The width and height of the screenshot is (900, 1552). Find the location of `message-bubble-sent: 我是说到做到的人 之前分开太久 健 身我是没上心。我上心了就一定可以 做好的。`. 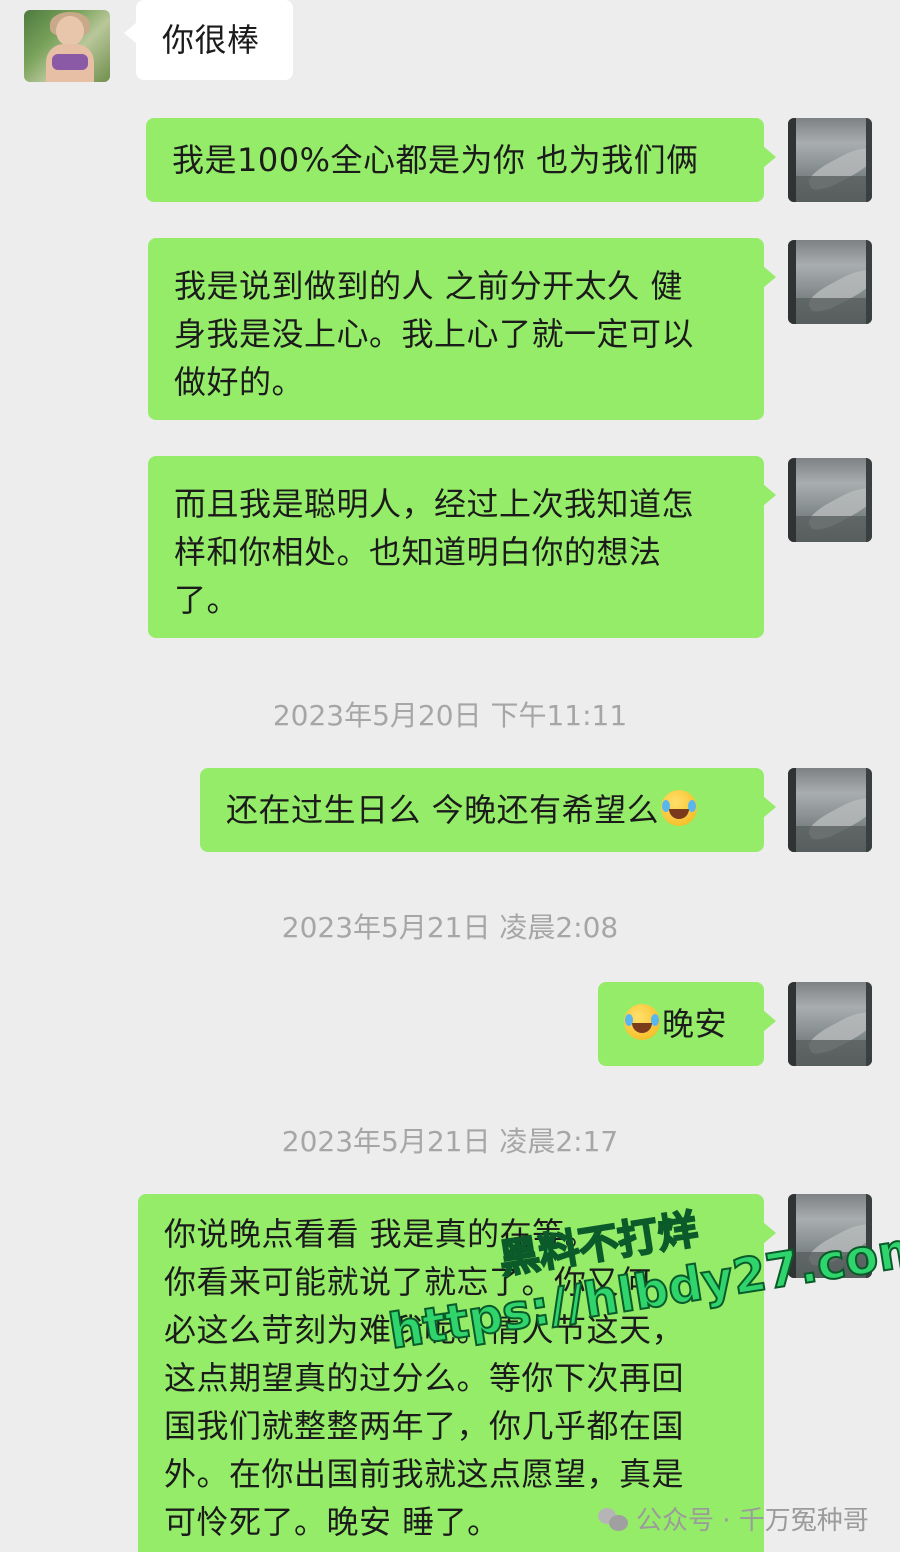

message-bubble-sent: 我是说到做到的人 之前分开太久 健 身我是没上心。我上心了就一定可以 做好的。 is located at coordinates (462, 329).